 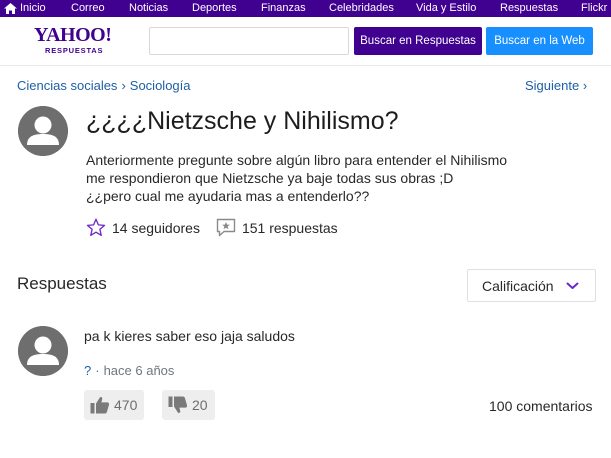 What do you see at coordinates (539, 41) in the screenshot?
I see `search-web-button: Buscar en la Web` at bounding box center [539, 41].